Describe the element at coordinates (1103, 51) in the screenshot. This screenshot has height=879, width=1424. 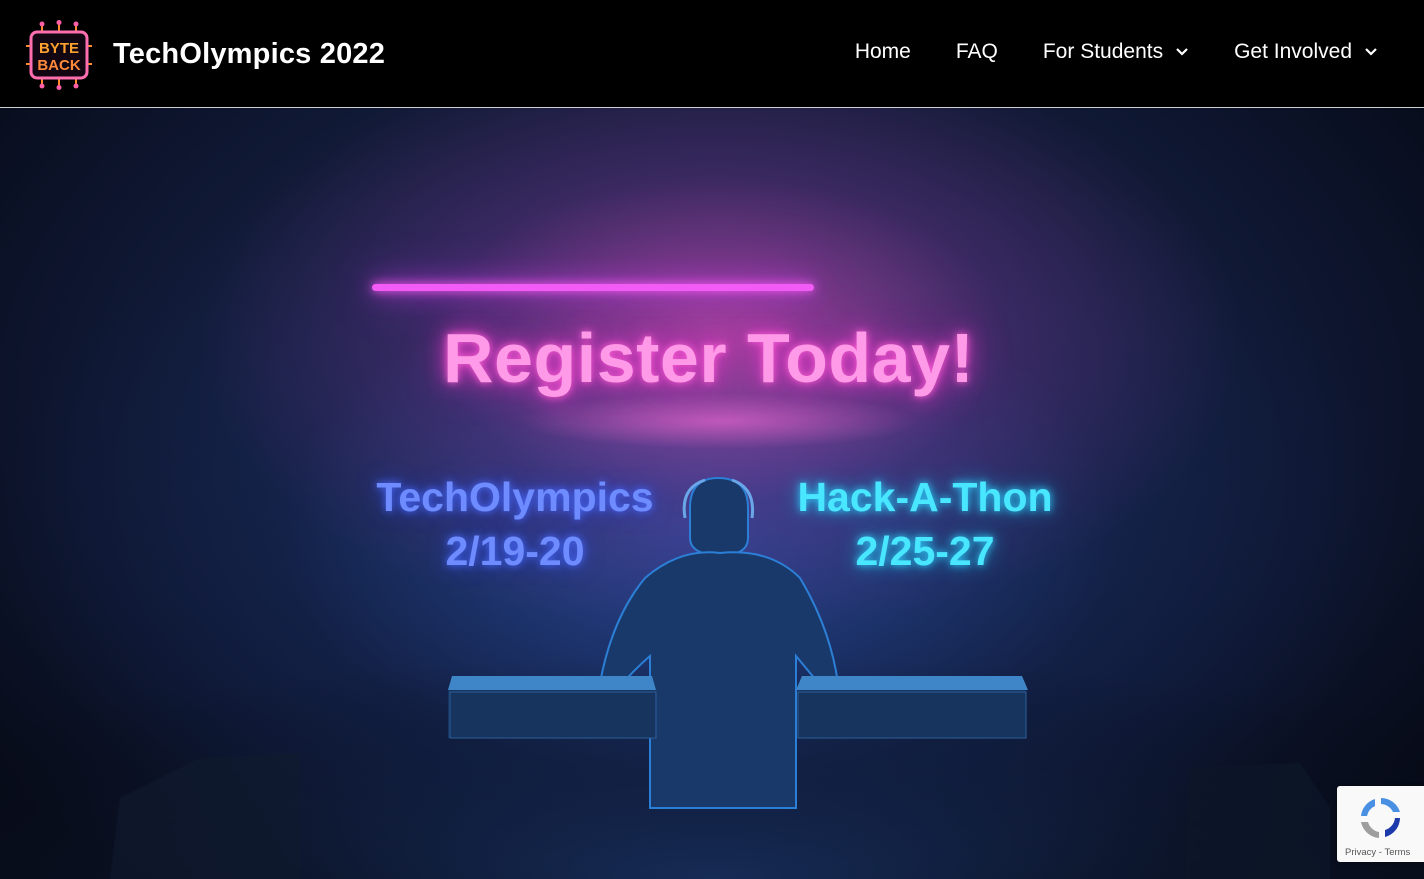
I see `nav-for-students-label: For Students` at that location.